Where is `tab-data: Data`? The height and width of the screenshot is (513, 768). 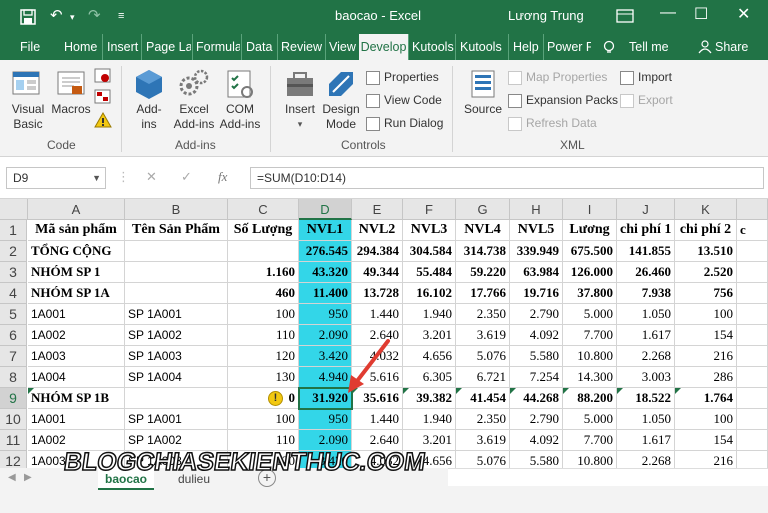
tab-data: Data is located at coordinates (258, 47).